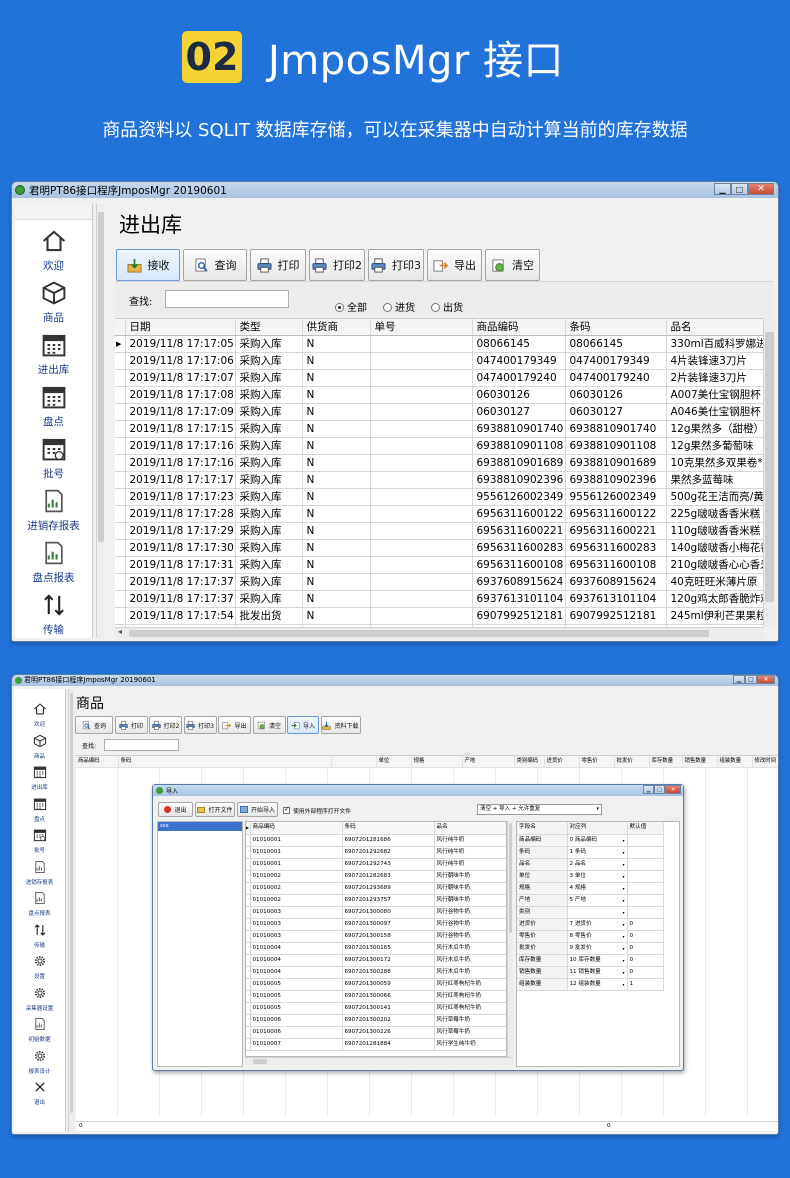 The height and width of the screenshot is (1178, 790). I want to click on table-row: ▶ 商品编码 条码 品名, so click(376, 828).